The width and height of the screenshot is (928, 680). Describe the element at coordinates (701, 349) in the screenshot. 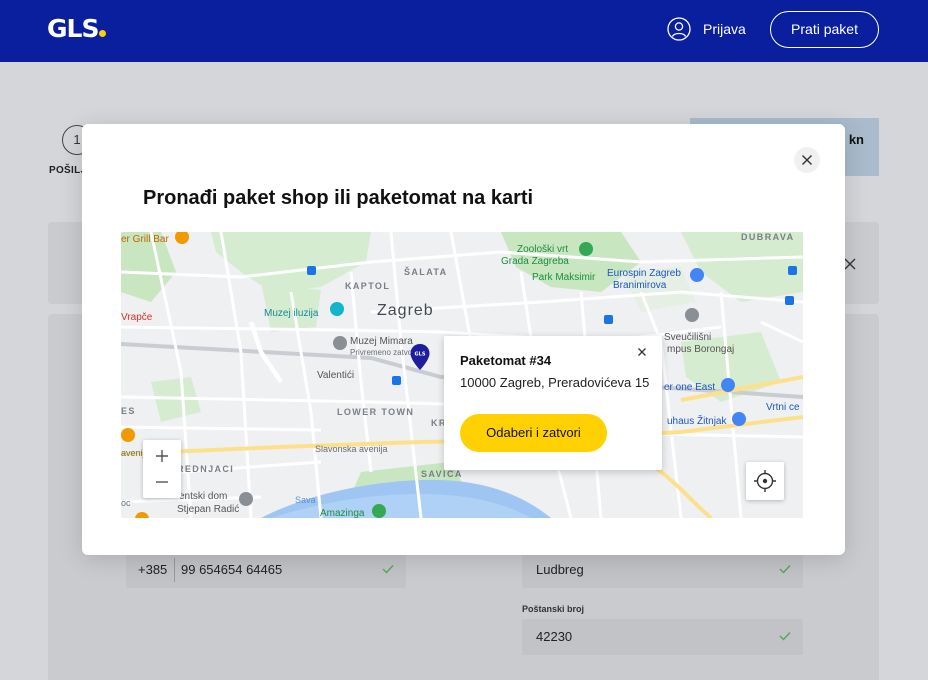

I see `map-label-campus-line2: mpus Borongaj` at that location.